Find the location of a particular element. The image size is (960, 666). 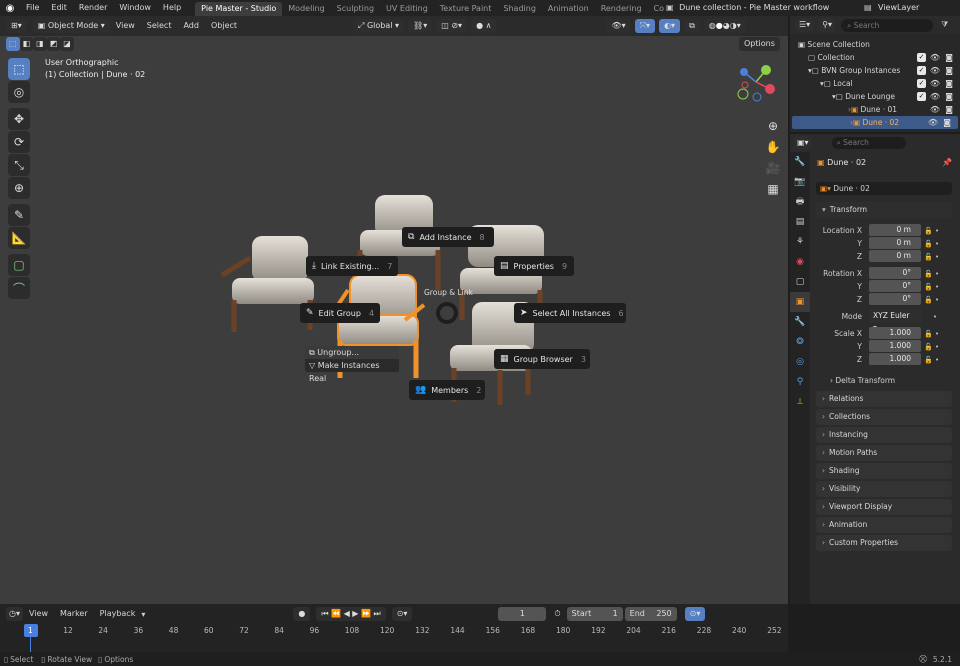

viewport-menu-add: Add is located at coordinates (191, 26).